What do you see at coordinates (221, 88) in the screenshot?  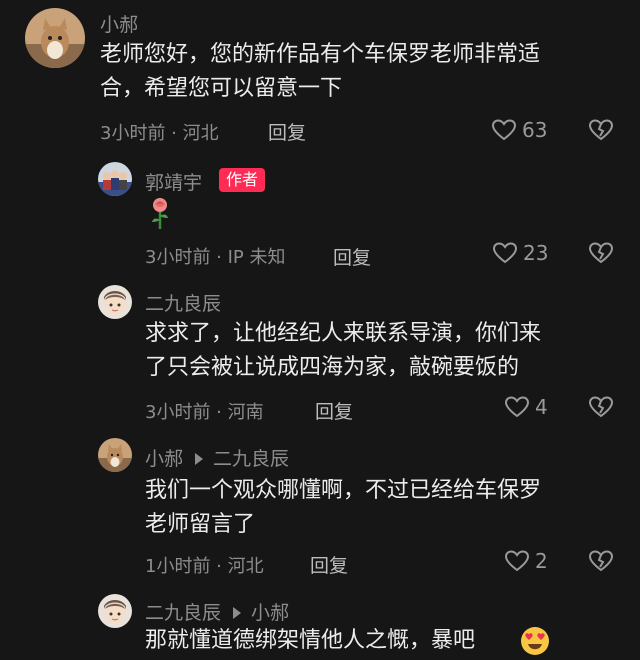 I see `comment-text-line-2: 合，希望您可以留意一下` at bounding box center [221, 88].